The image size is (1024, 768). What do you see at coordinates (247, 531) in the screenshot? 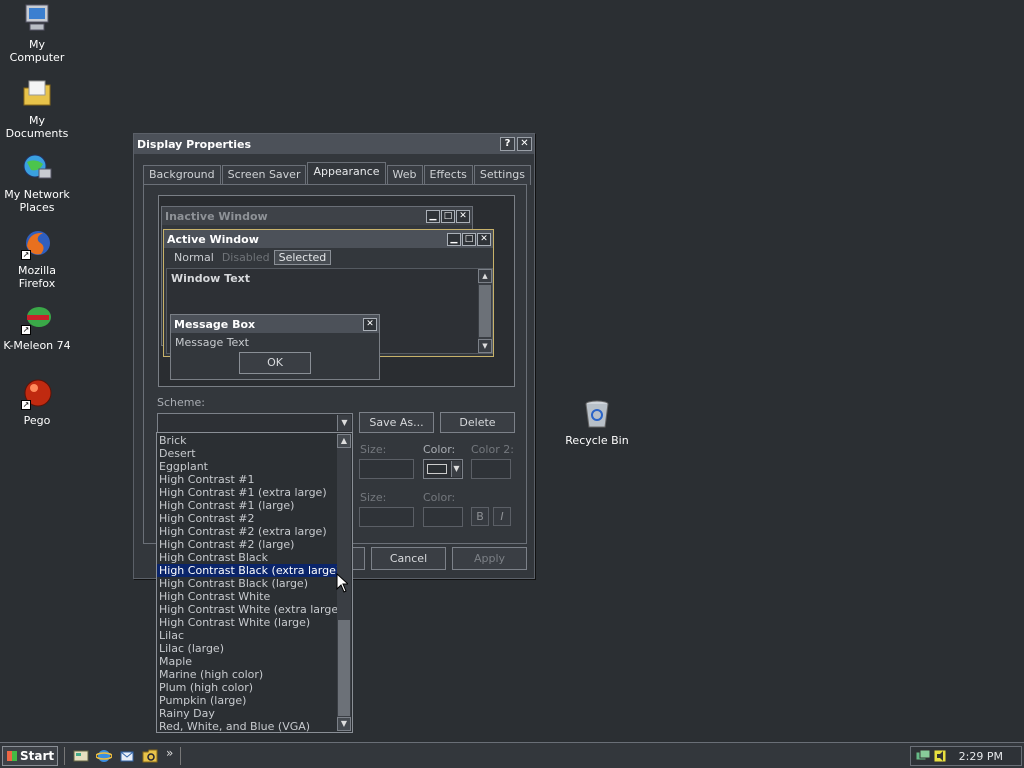
I see `scheme-option: High Contrast #2 (extra large)` at bounding box center [247, 531].